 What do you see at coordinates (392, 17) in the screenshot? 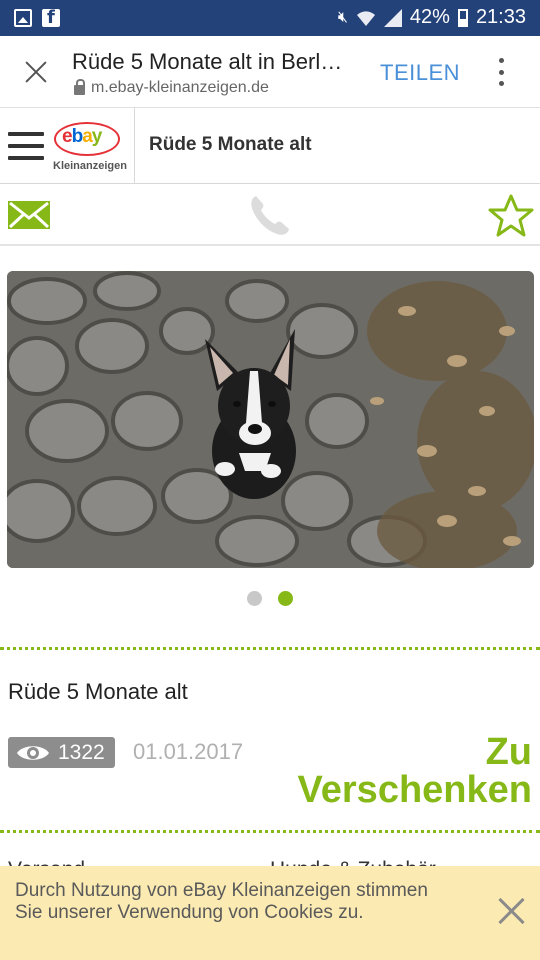
I see `signal-icon` at bounding box center [392, 17].